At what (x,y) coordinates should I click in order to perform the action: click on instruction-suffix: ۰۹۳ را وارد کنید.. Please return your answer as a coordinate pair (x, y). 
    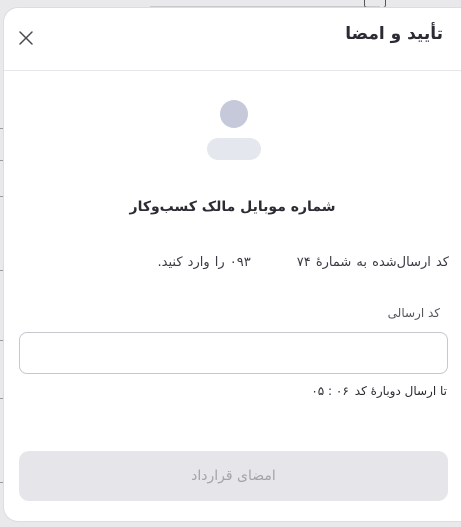
    Looking at the image, I should click on (204, 262).